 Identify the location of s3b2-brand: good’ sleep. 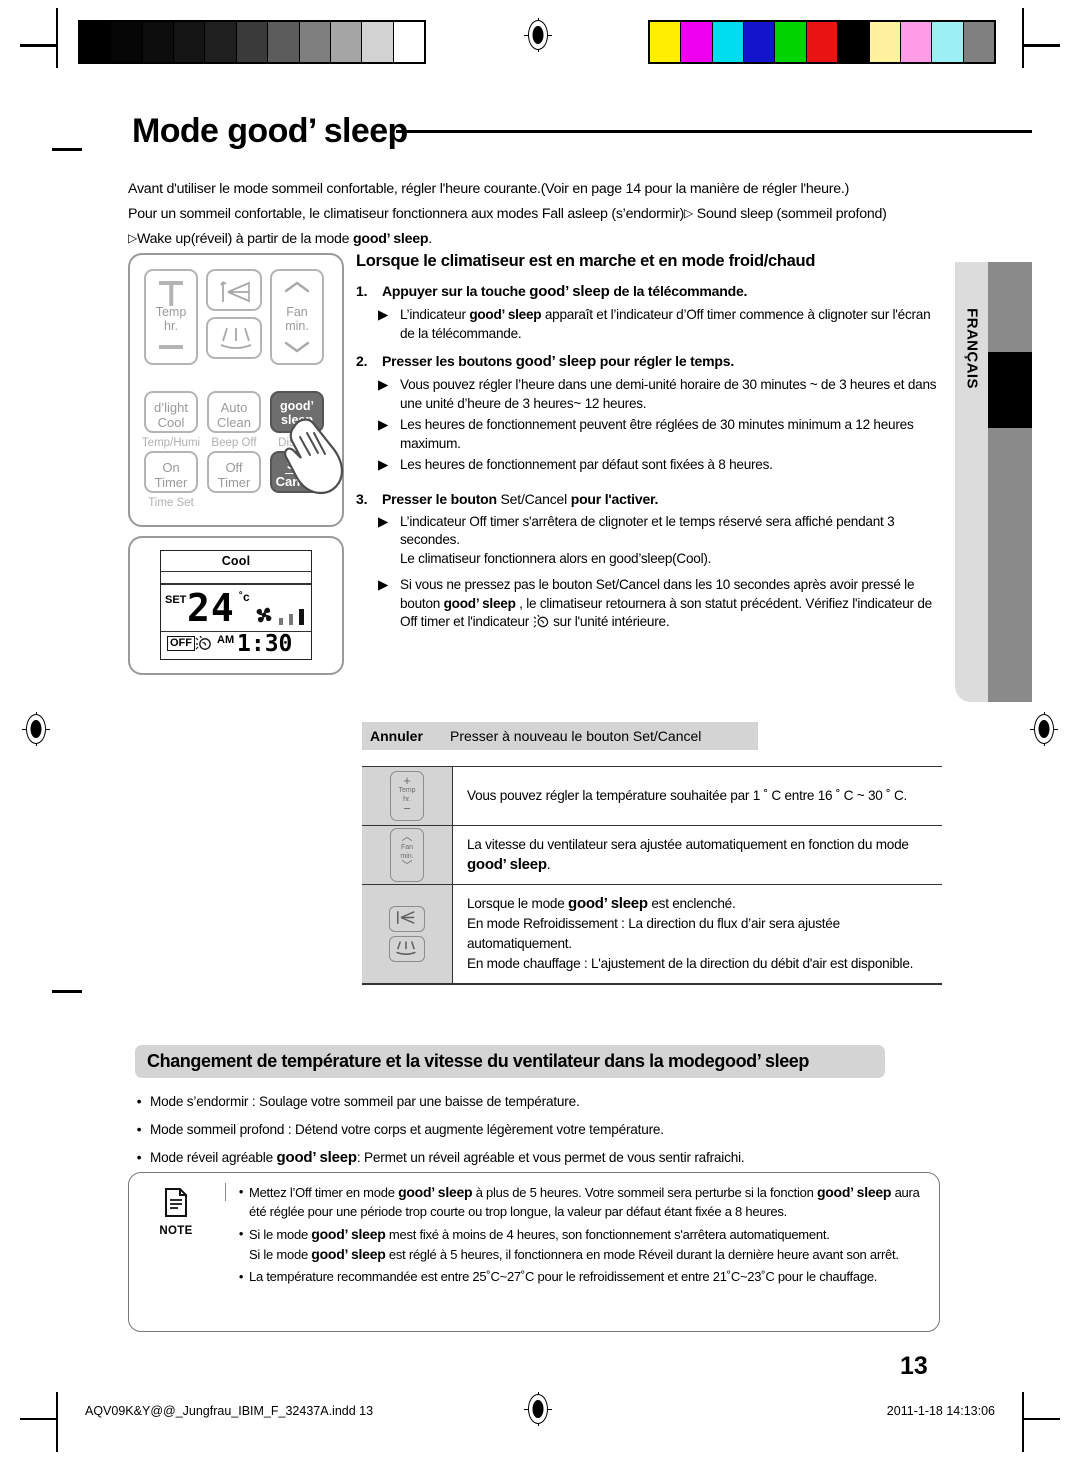
(479, 603).